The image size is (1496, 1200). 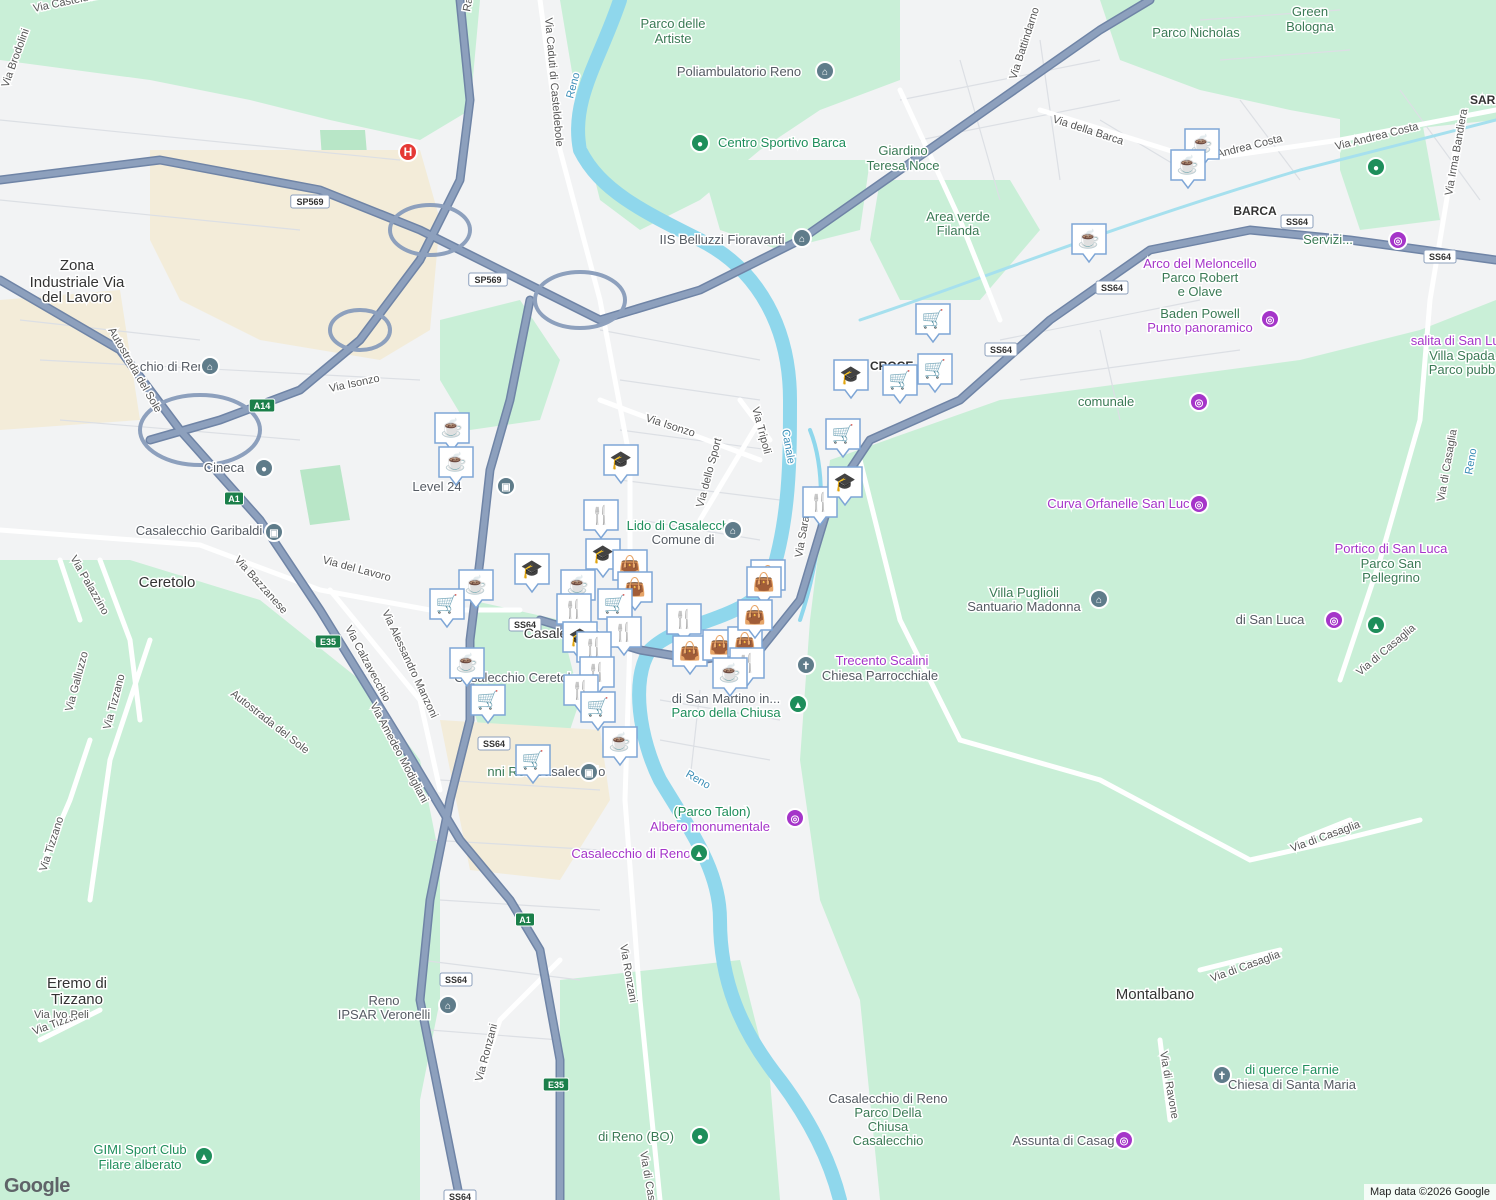 What do you see at coordinates (199, 530) in the screenshot?
I see `poi-label: Casalecchio Garibaldi` at bounding box center [199, 530].